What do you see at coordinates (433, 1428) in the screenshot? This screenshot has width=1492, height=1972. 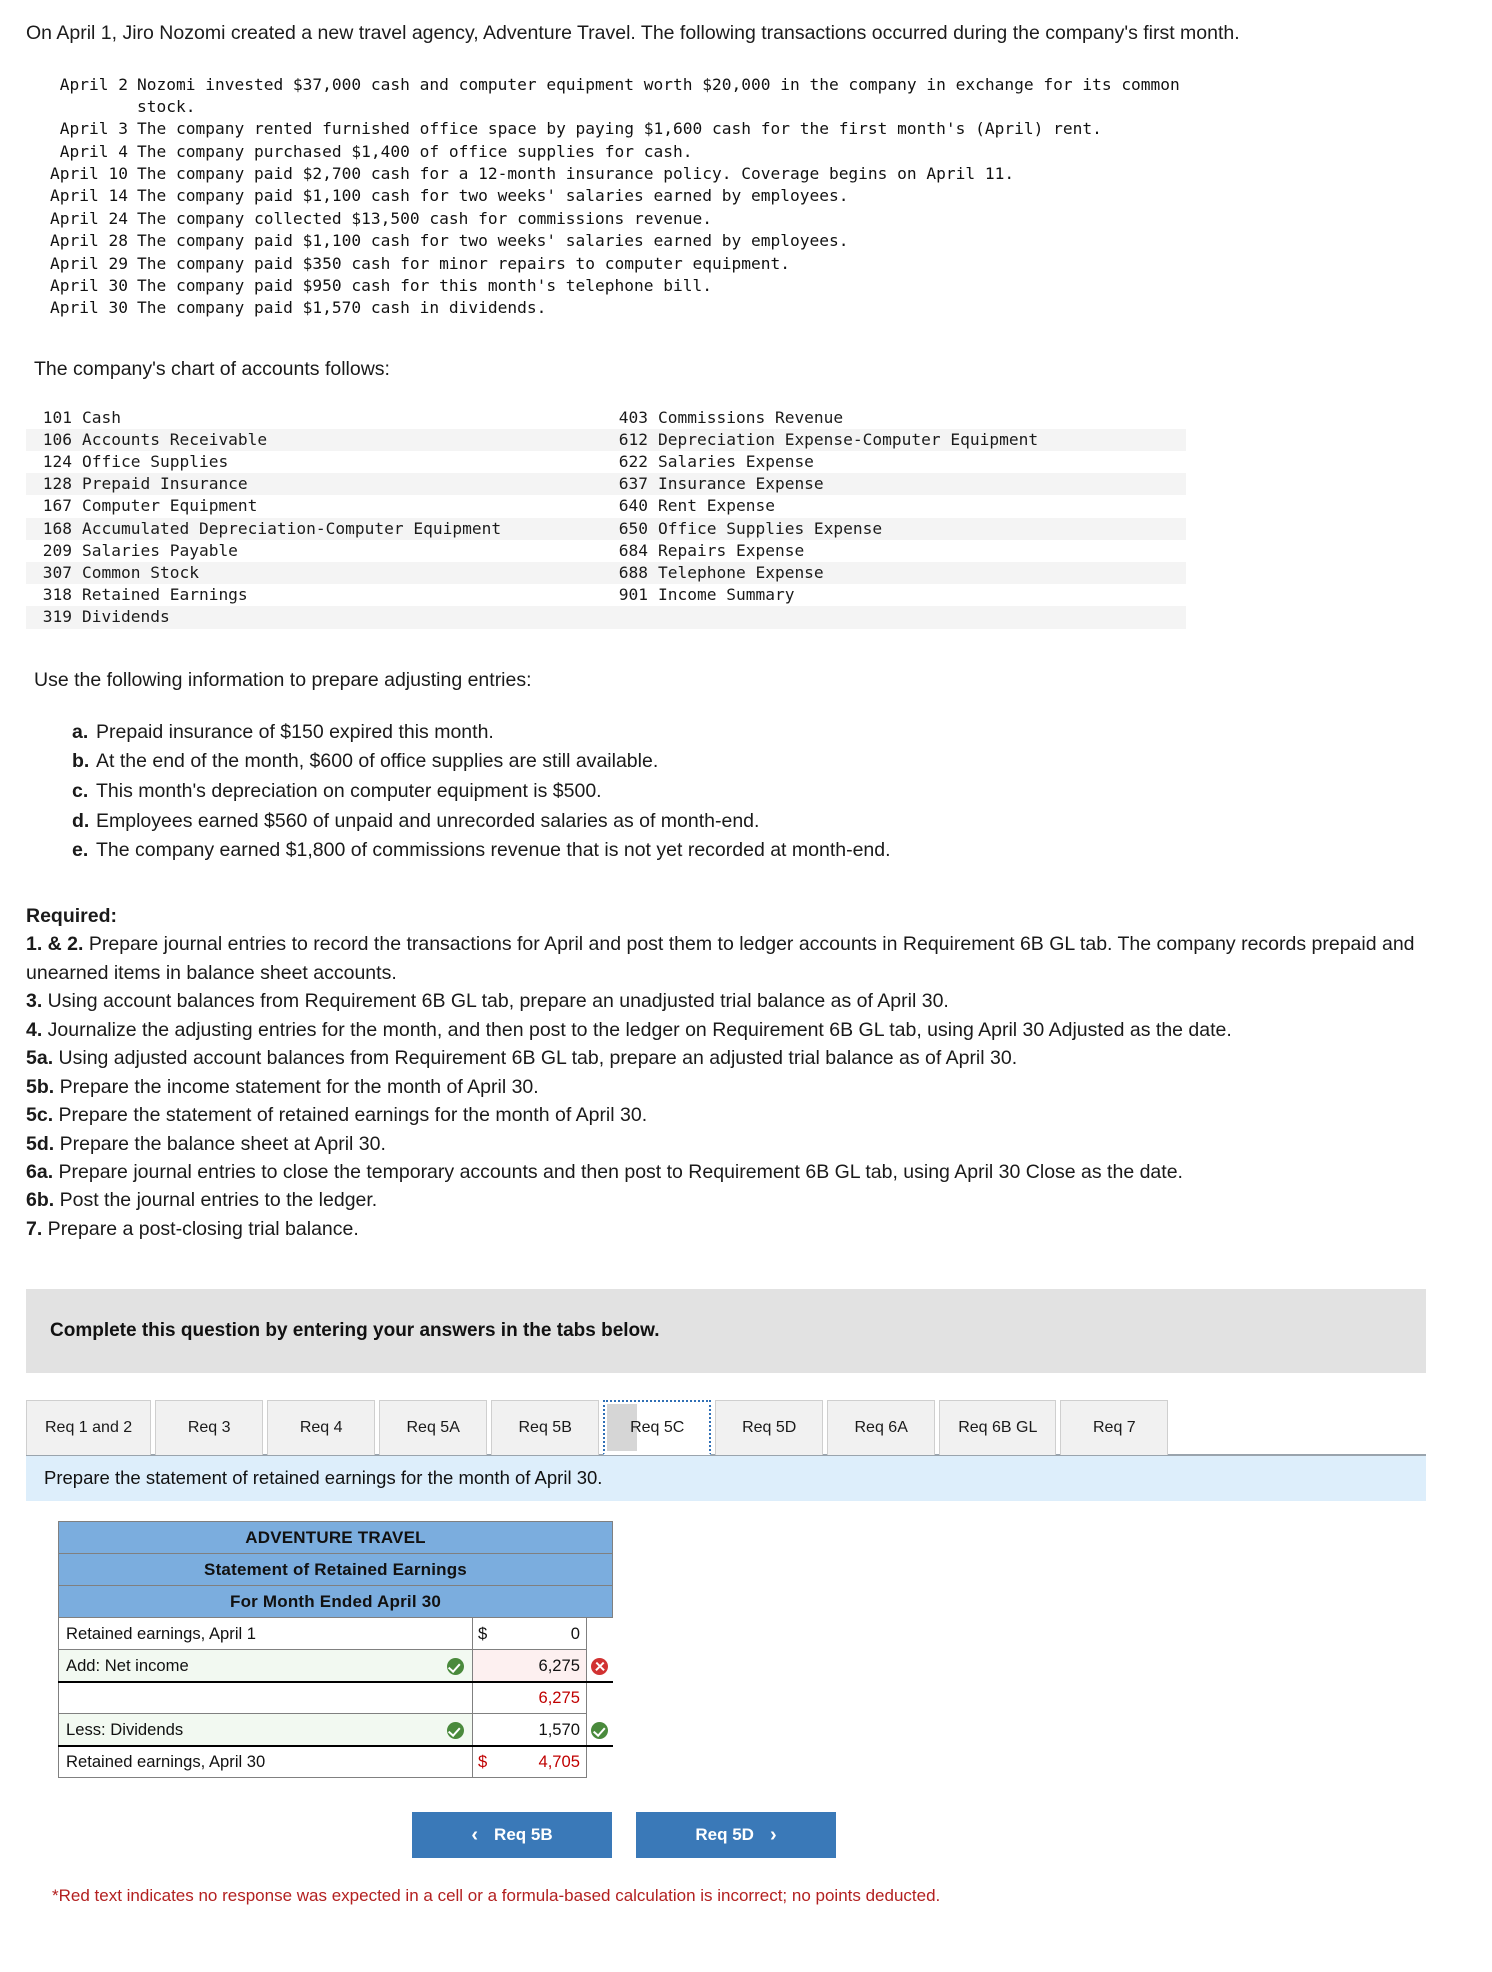 I see `tab-req-5a: Req 5A` at bounding box center [433, 1428].